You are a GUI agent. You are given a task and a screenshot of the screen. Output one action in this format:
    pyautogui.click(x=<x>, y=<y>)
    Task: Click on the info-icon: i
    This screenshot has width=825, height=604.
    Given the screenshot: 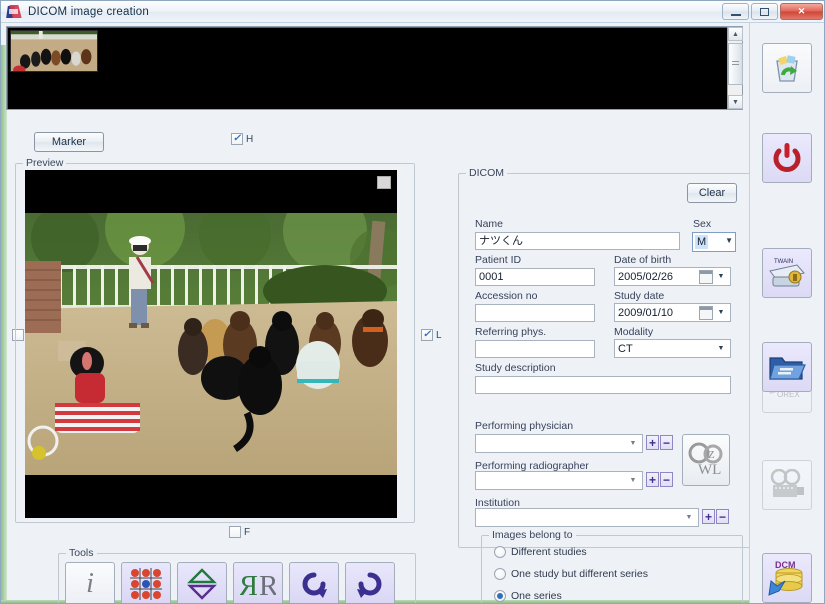 What is the action you would take?
    pyautogui.click(x=90, y=583)
    